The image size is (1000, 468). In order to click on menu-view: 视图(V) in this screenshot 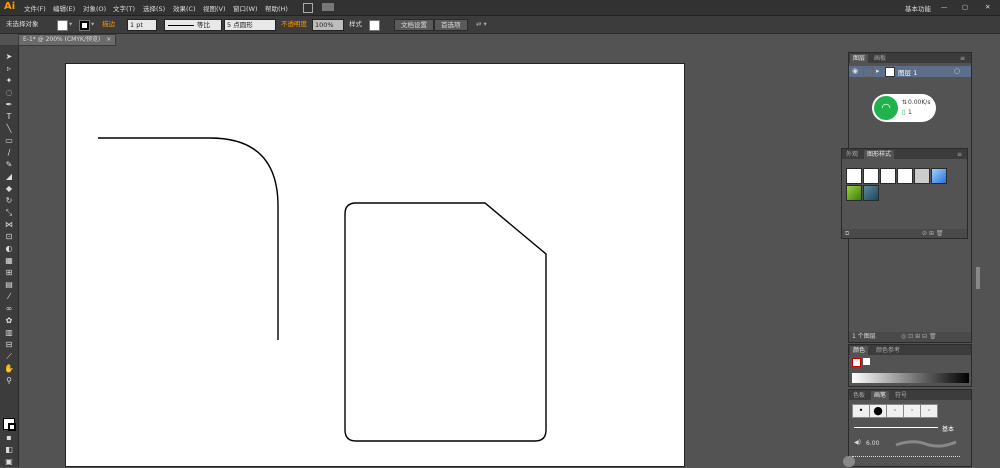, I will do `click(214, 8)`.